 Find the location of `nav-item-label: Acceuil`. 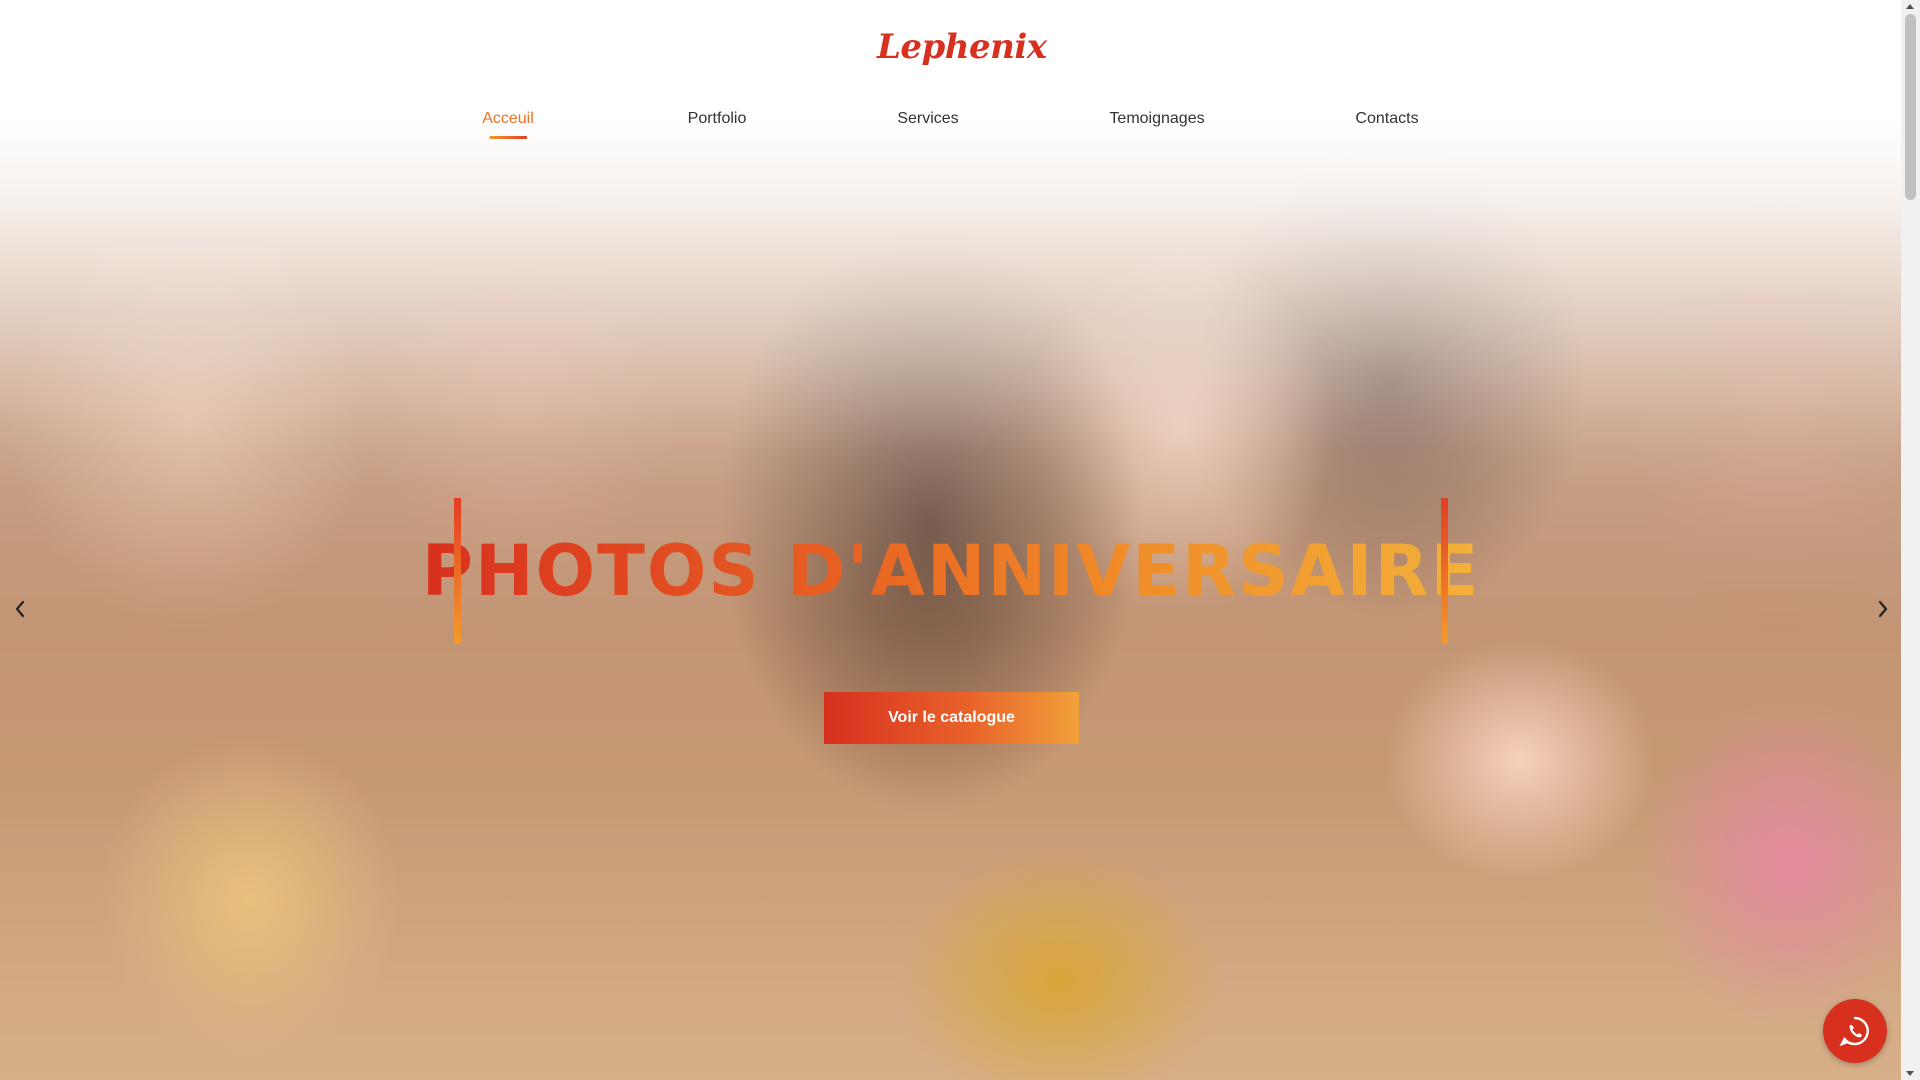

nav-item-label: Acceuil is located at coordinates (508, 118).